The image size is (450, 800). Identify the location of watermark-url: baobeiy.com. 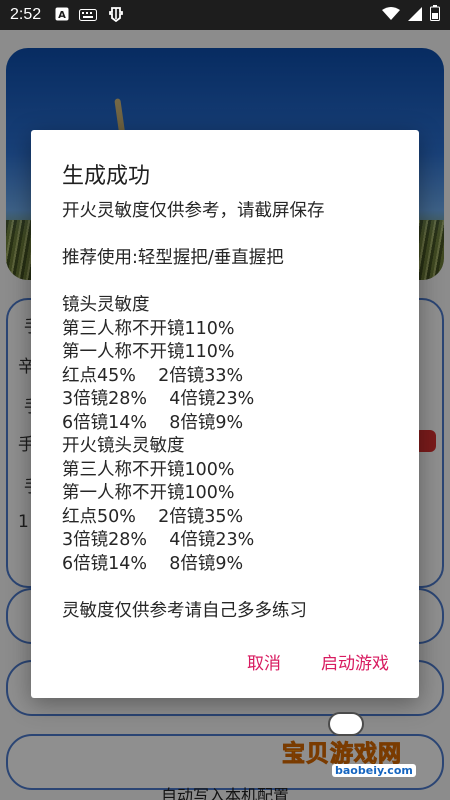
(374, 770).